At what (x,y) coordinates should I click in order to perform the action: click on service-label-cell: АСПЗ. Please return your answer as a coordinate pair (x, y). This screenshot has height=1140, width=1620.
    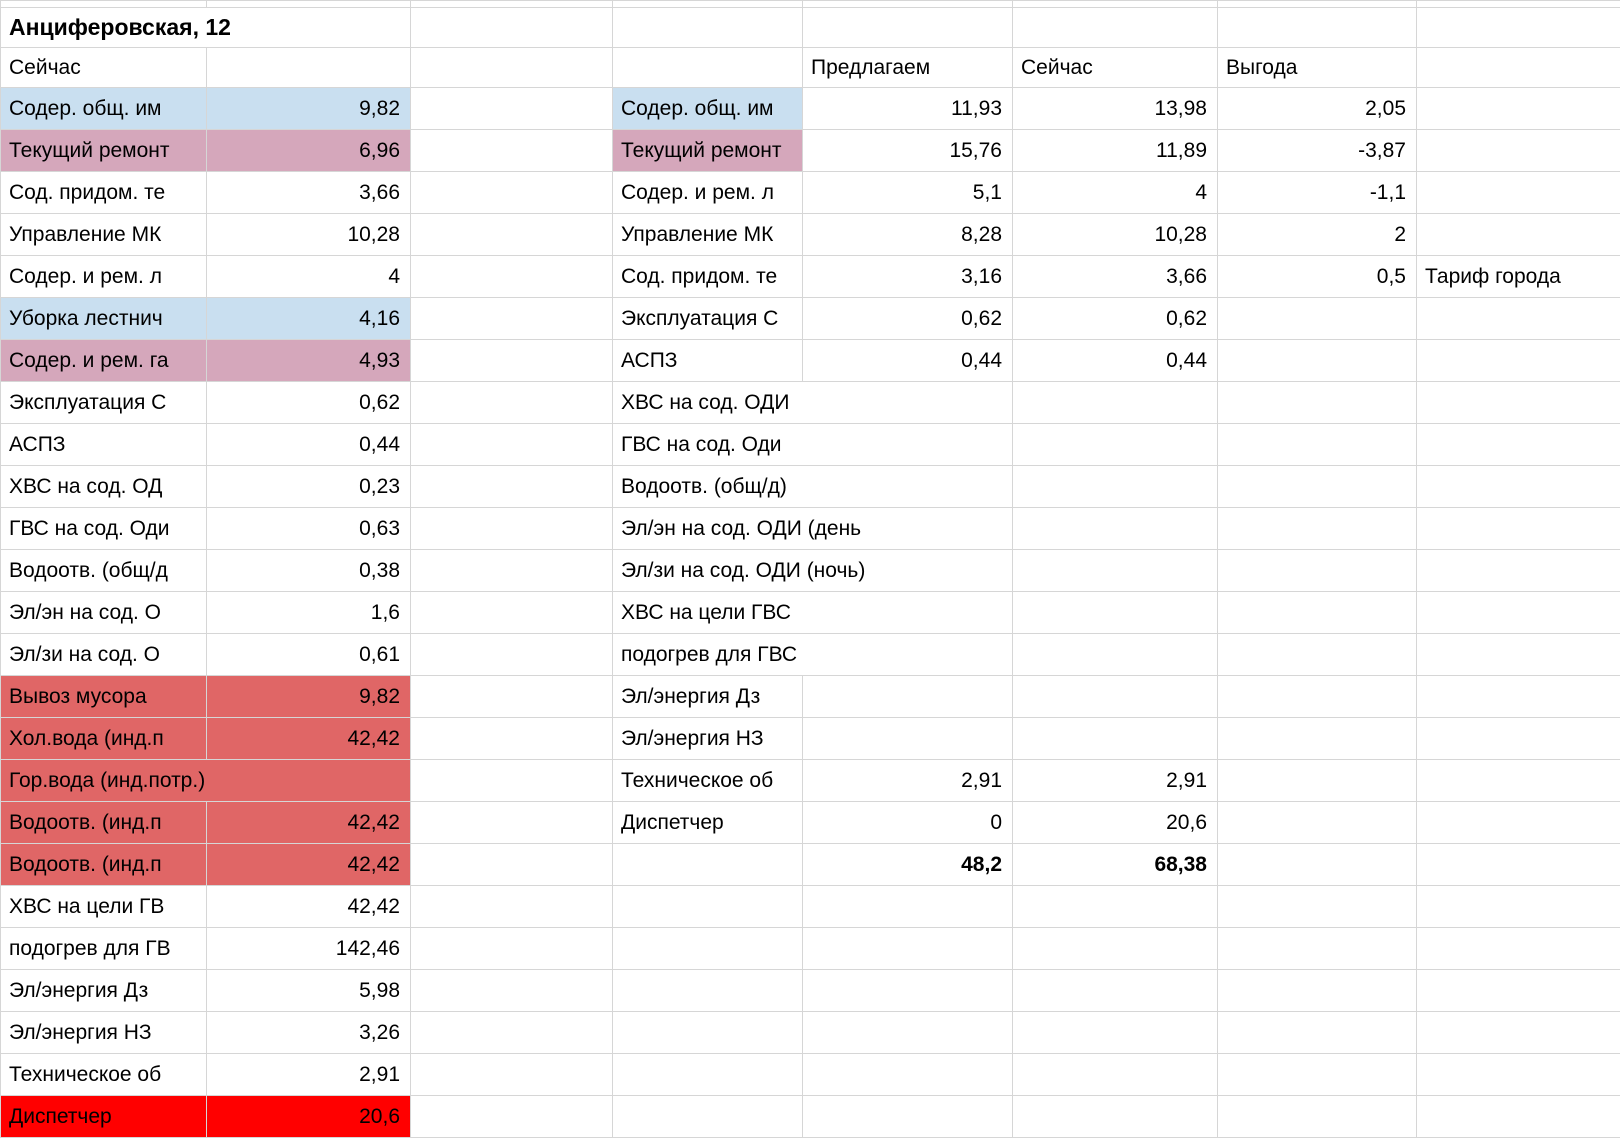
    Looking at the image, I should click on (707, 360).